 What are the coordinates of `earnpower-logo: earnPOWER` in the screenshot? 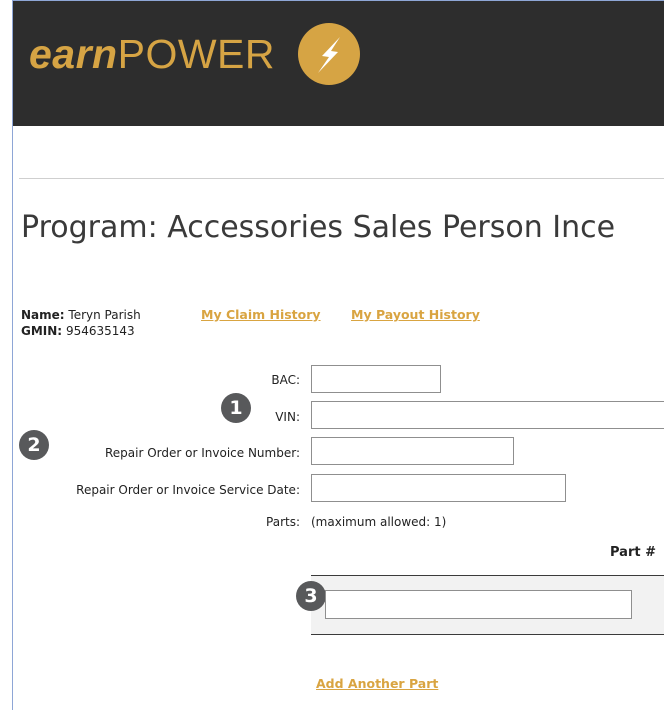 It's located at (152, 54).